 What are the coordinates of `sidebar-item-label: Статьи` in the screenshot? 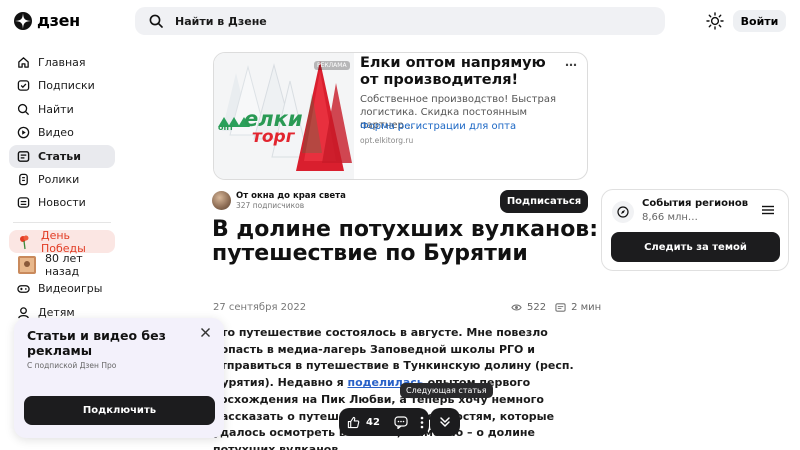 It's located at (59, 156).